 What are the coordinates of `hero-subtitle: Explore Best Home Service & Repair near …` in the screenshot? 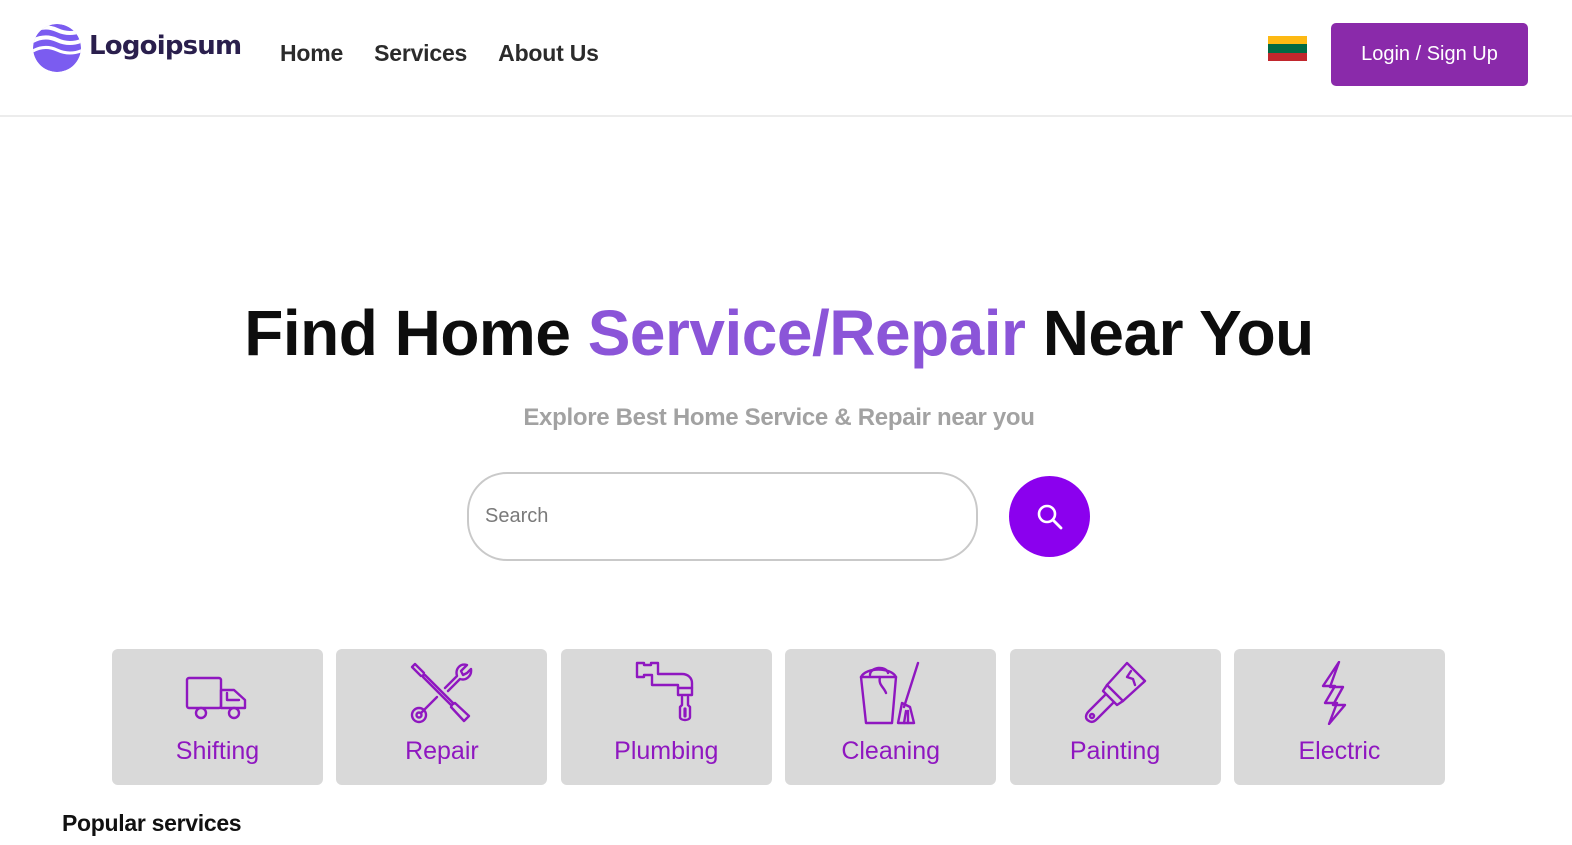 It's located at (779, 417).